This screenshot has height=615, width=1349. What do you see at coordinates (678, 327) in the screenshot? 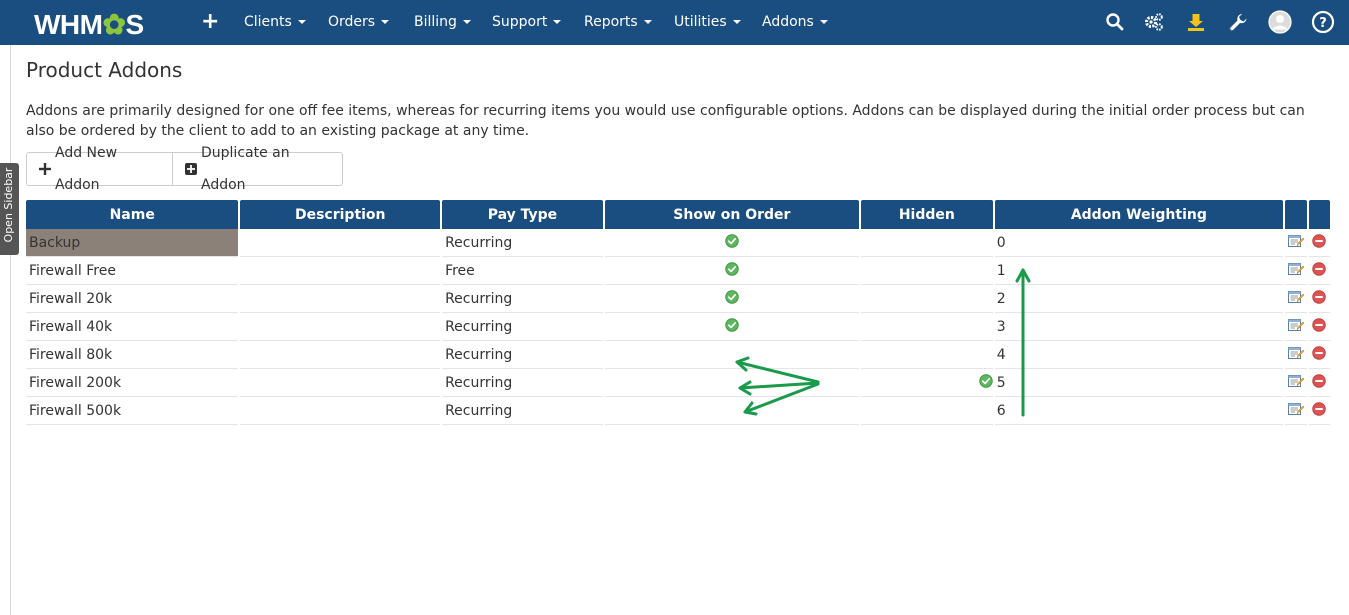
I see `table-row: Firewall 40k Recurring 3` at bounding box center [678, 327].